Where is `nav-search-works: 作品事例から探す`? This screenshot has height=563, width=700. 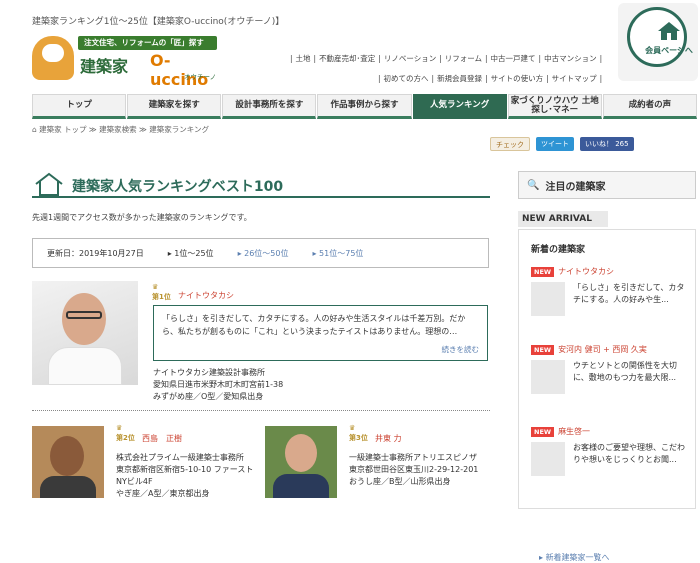 nav-search-works: 作品事例から探す is located at coordinates (364, 106).